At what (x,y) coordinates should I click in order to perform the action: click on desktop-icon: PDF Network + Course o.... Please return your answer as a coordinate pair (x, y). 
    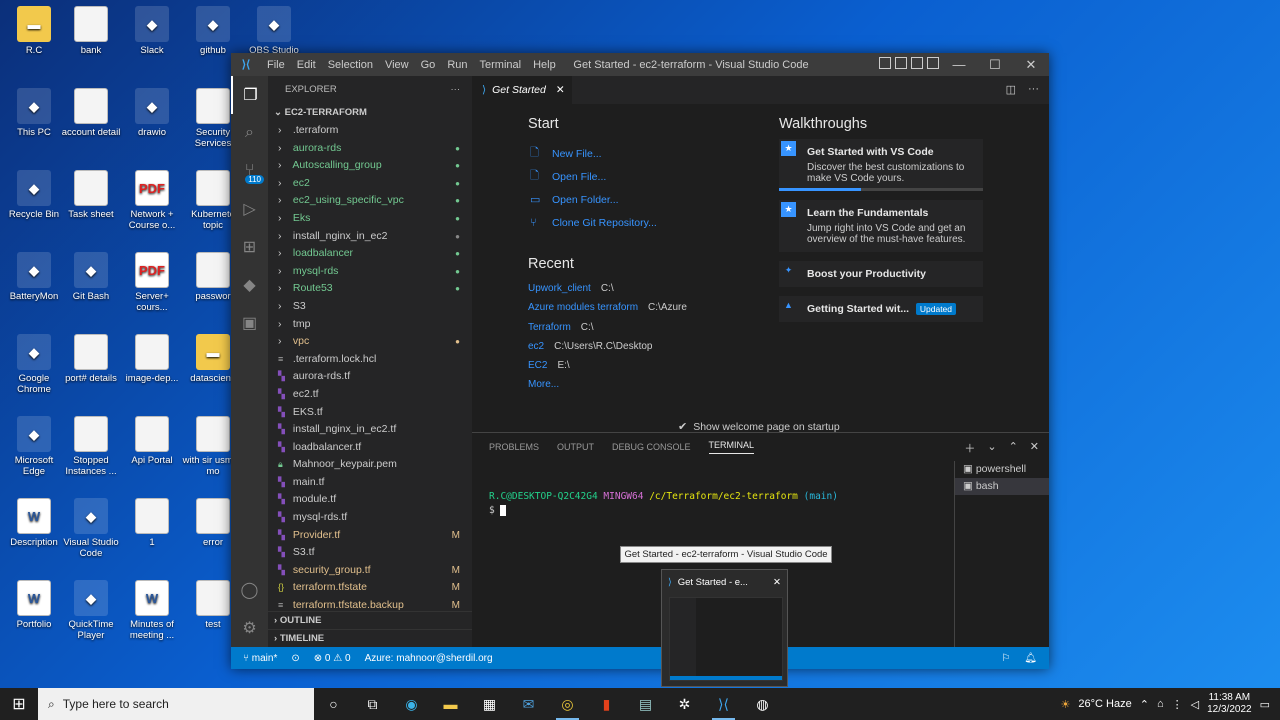
    Looking at the image, I should click on (152, 200).